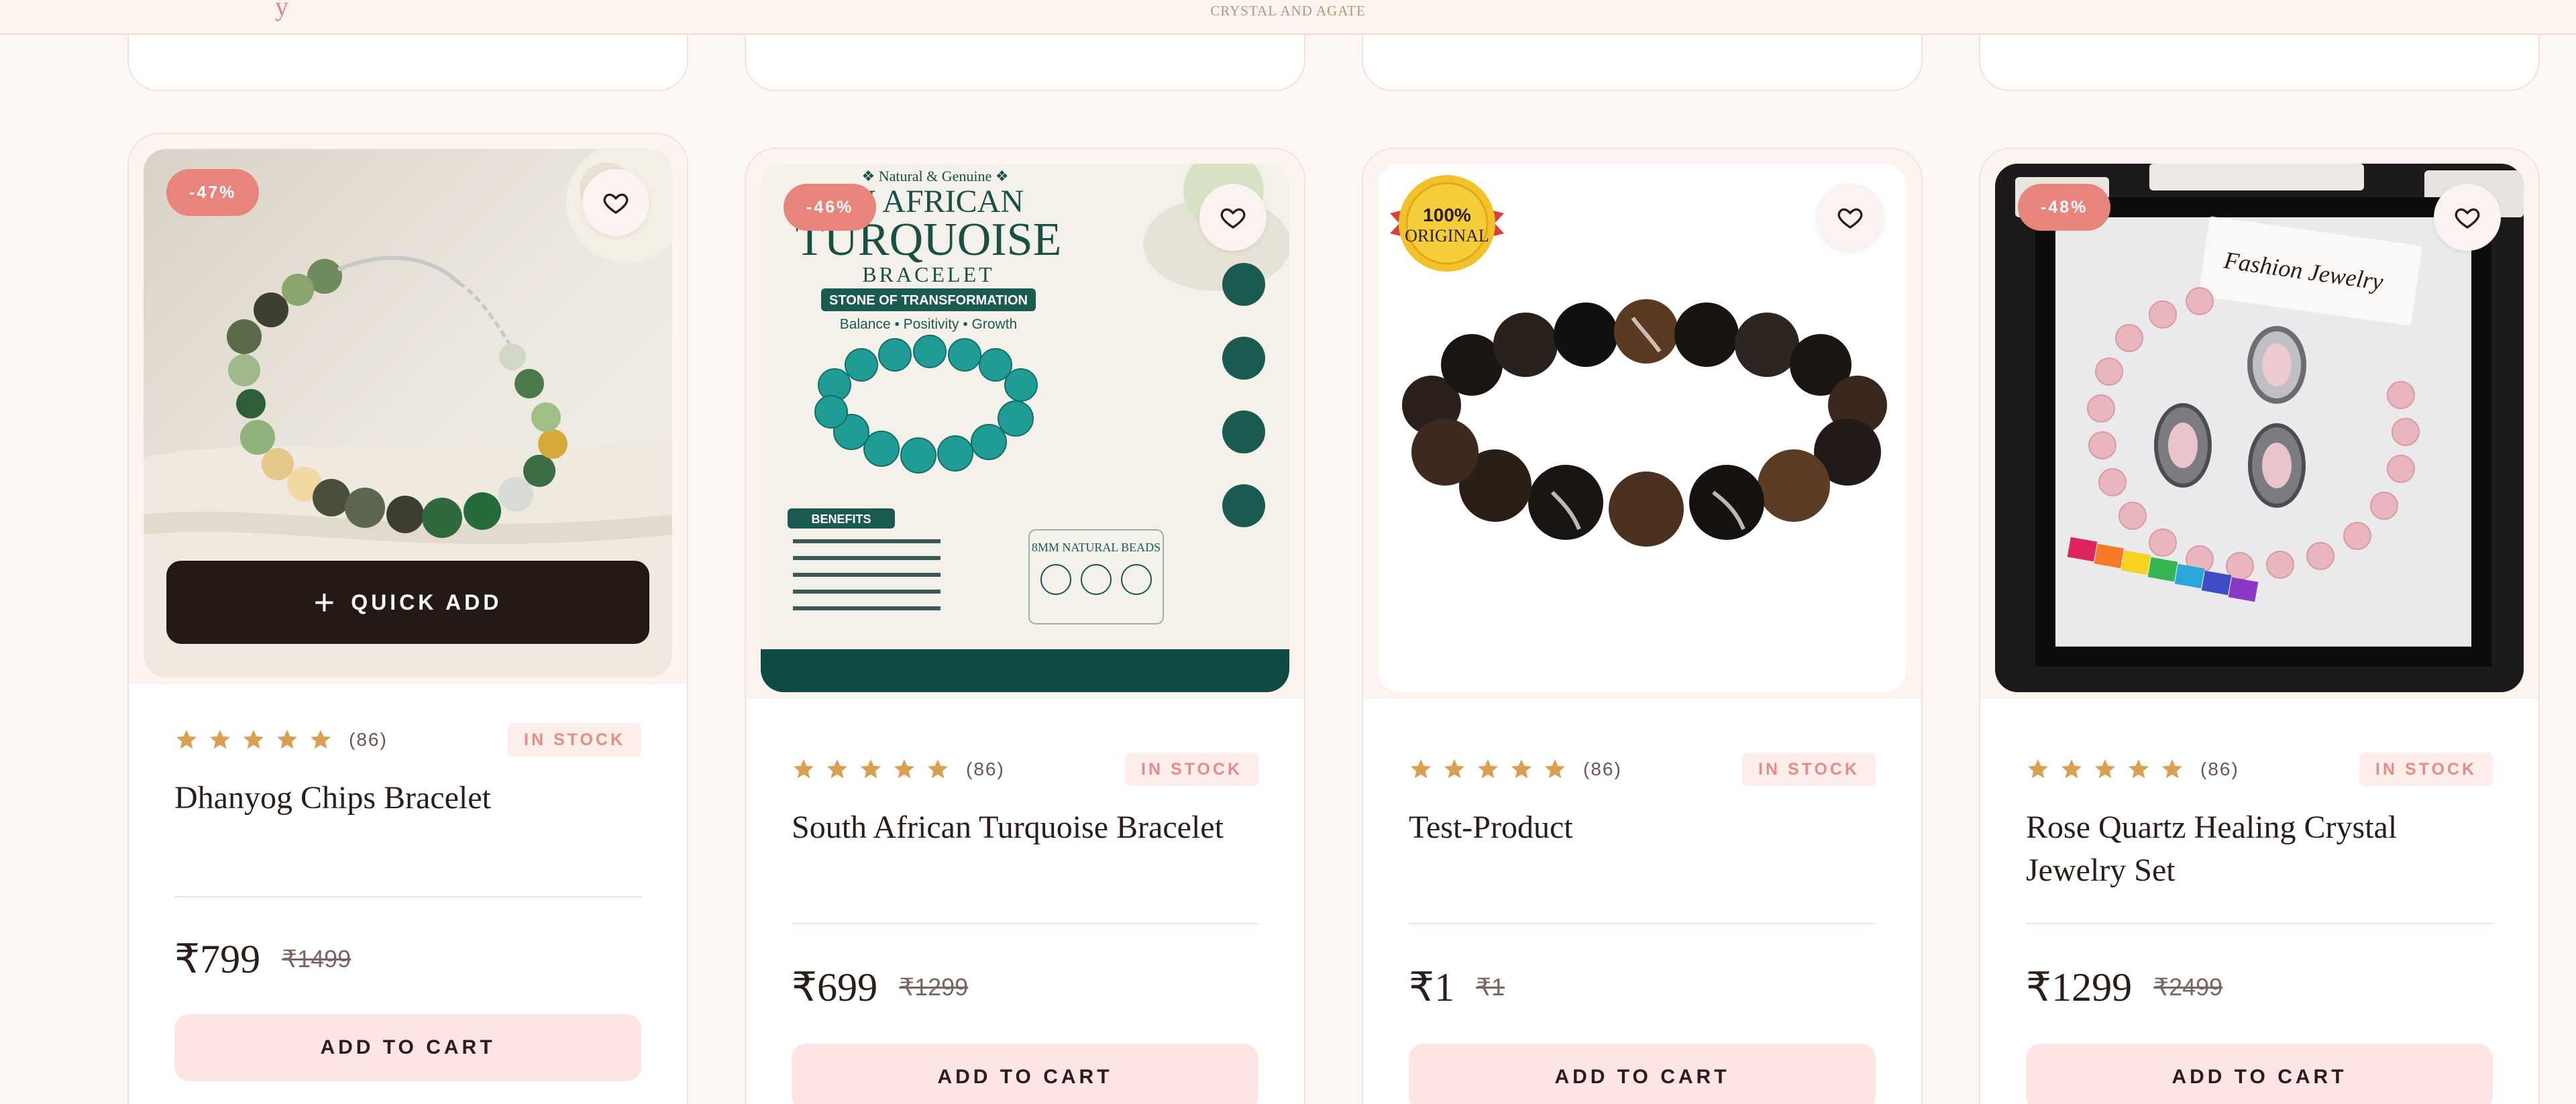 The width and height of the screenshot is (2576, 1104). What do you see at coordinates (928, 324) in the screenshot?
I see `image-tagline: Balance • Positivity • Growth` at bounding box center [928, 324].